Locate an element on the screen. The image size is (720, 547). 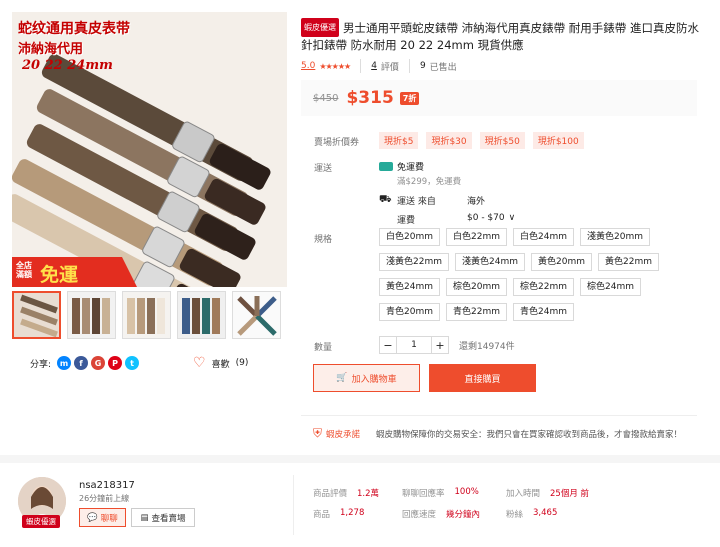
spec-option: 淺黃色20mm is located at coordinates (615, 237).